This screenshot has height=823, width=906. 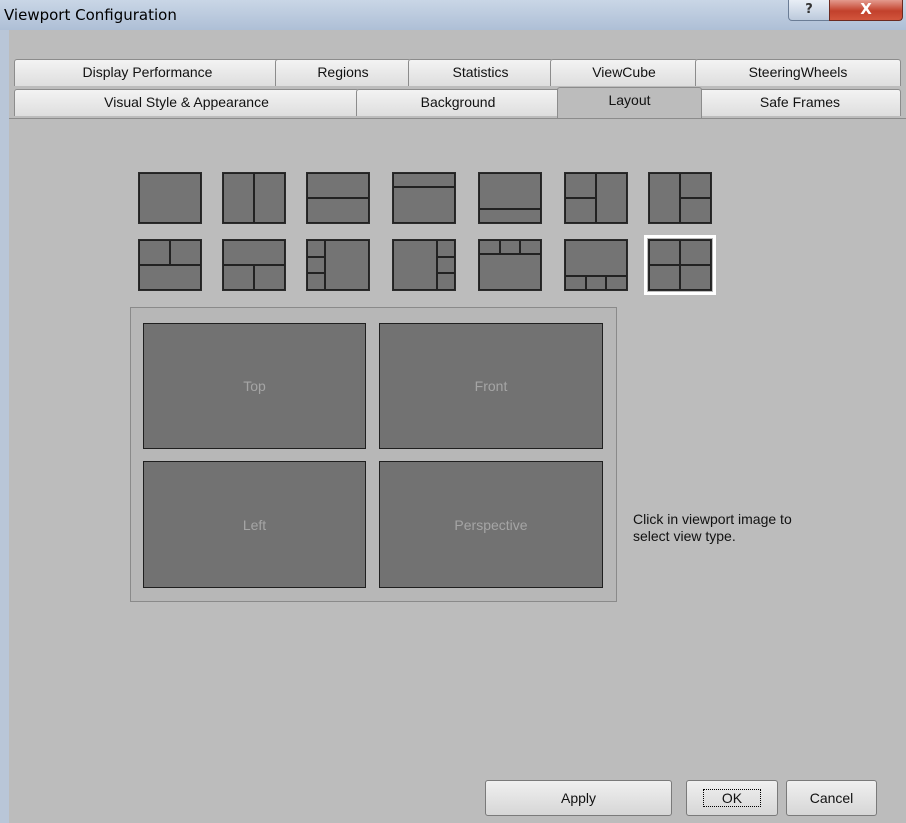 What do you see at coordinates (629, 102) in the screenshot?
I see `tab-layout: Layout` at bounding box center [629, 102].